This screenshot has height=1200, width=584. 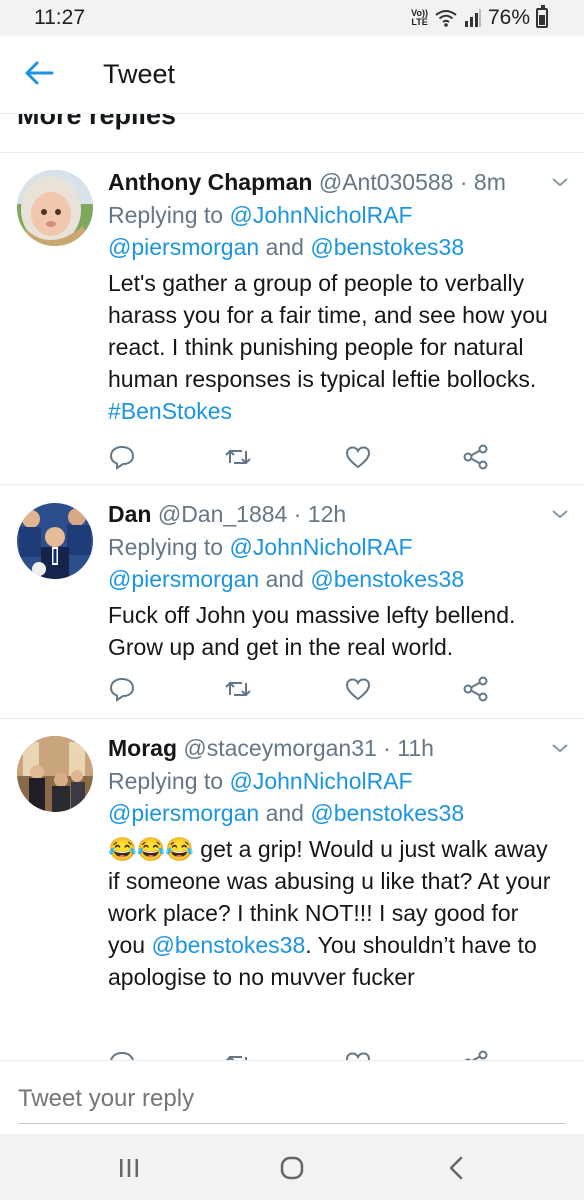 What do you see at coordinates (292, 18) in the screenshot?
I see `status-bar: 11:27 Vo)) LTE 76%` at bounding box center [292, 18].